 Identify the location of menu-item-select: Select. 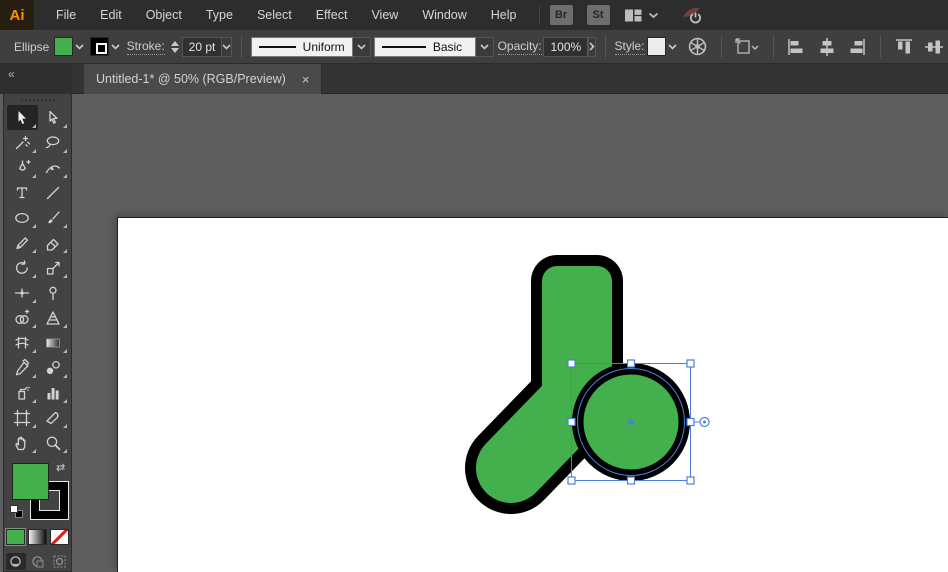
(274, 15).